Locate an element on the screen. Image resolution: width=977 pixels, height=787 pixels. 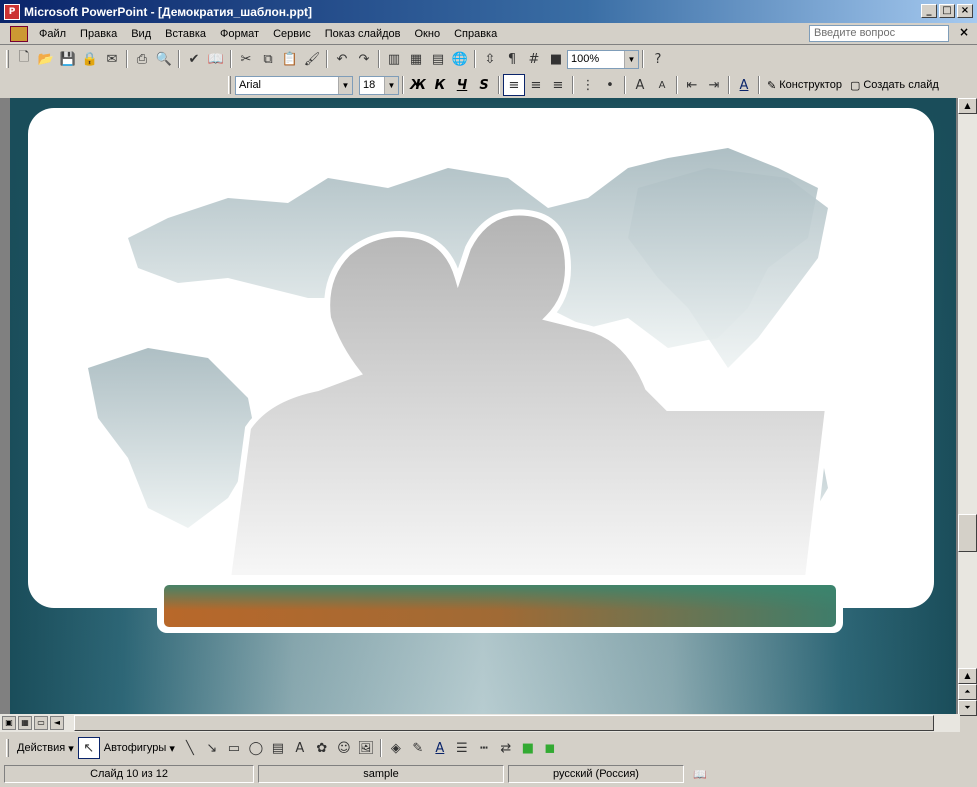
autoshapes-menu-button: Автофигуры ▾ is located at coordinates (139, 748).